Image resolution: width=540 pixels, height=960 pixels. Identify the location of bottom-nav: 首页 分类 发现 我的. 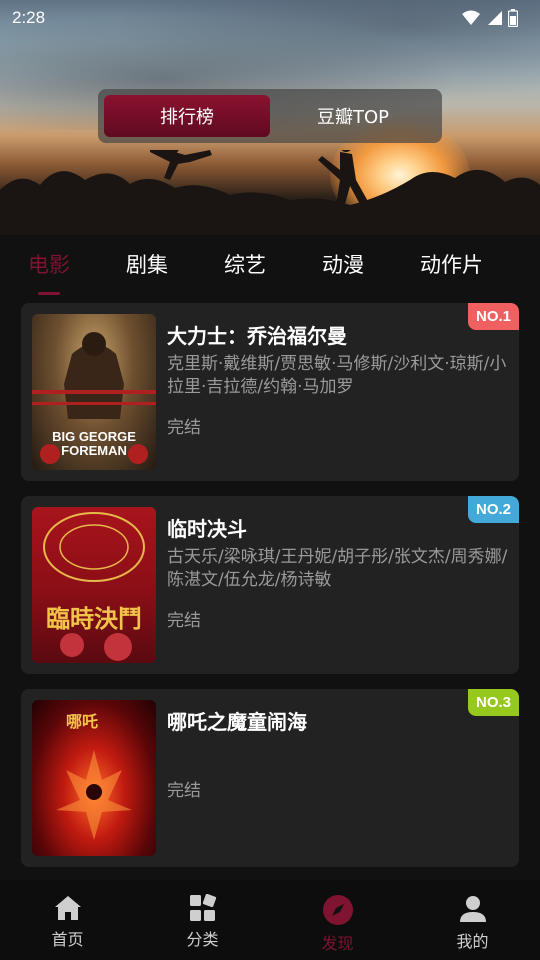
(270, 920).